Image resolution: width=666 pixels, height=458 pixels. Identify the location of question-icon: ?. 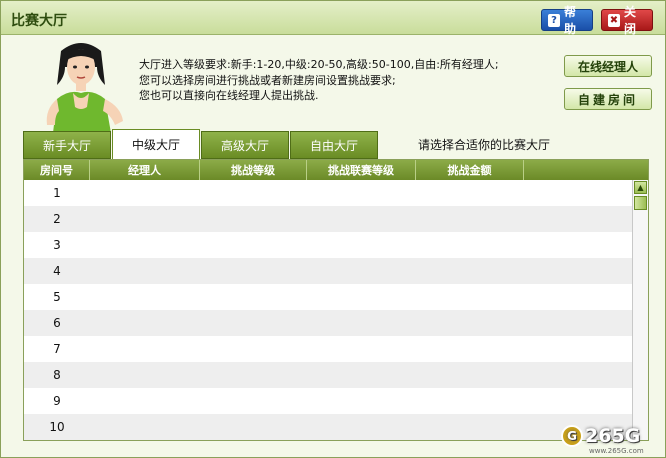
(554, 20).